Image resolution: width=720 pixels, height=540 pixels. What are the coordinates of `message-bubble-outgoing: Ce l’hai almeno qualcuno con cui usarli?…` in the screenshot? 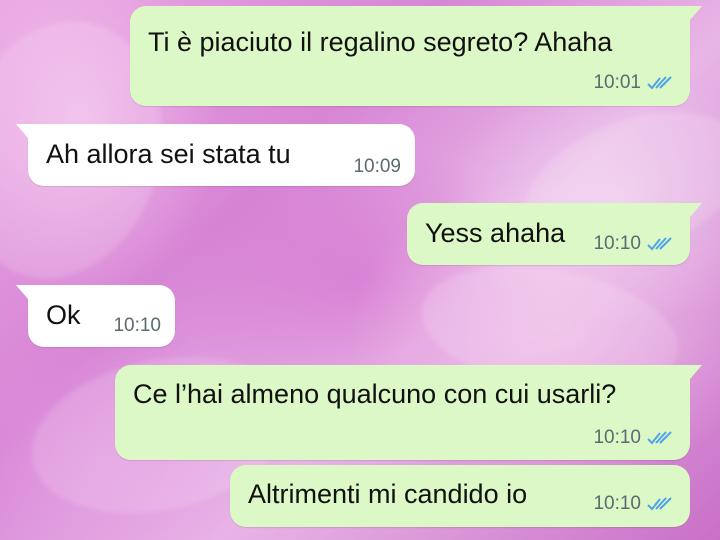 It's located at (402, 412).